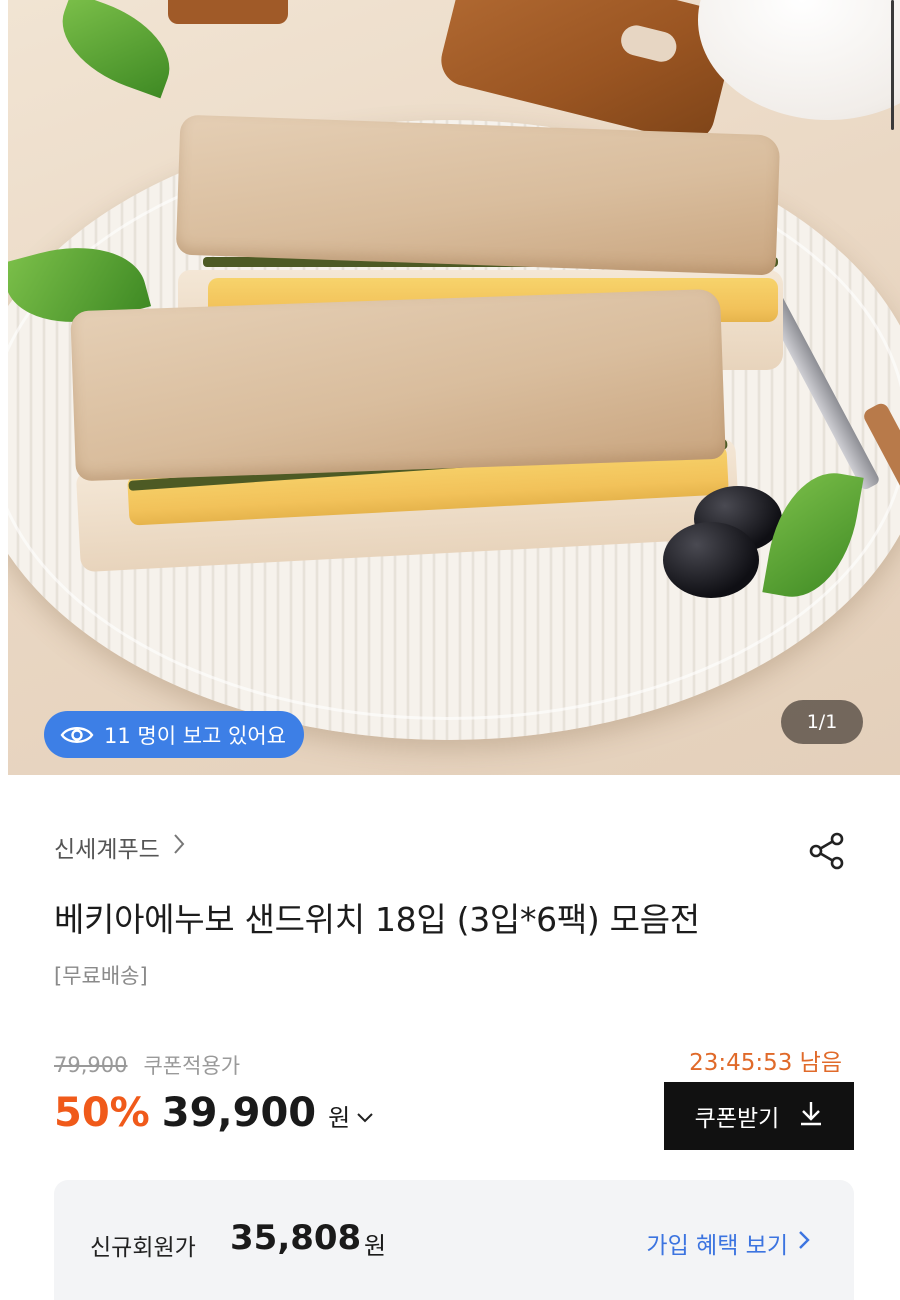  Describe the element at coordinates (143, 1248) in the screenshot. I see `member-price-label: 신규회원가` at that location.